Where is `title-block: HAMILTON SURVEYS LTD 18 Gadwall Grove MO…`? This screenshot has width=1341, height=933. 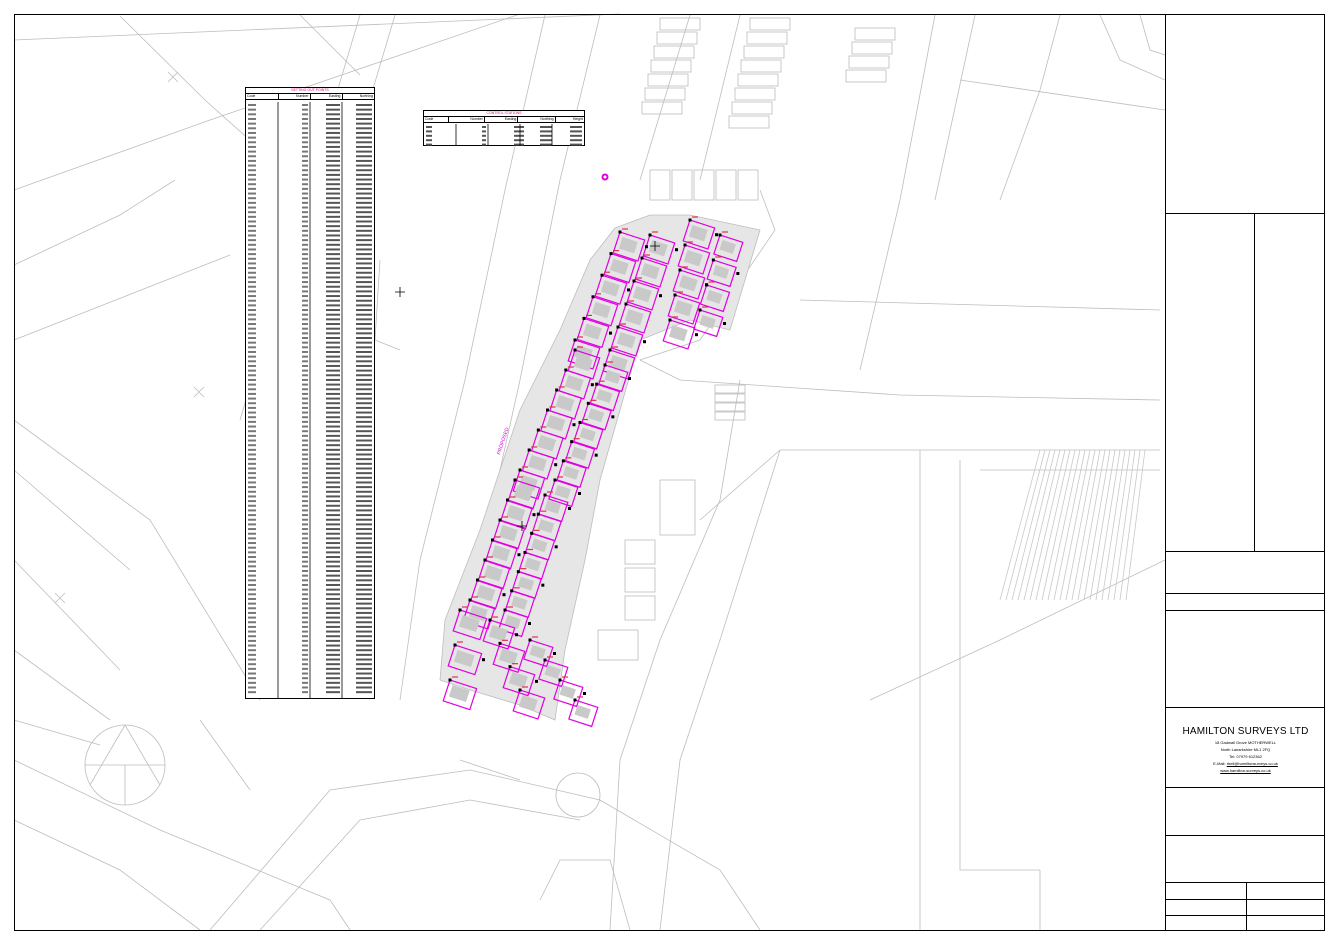 title-block: HAMILTON SURVEYS LTD 18 Gadwall Grove MO… is located at coordinates (1245, 472).